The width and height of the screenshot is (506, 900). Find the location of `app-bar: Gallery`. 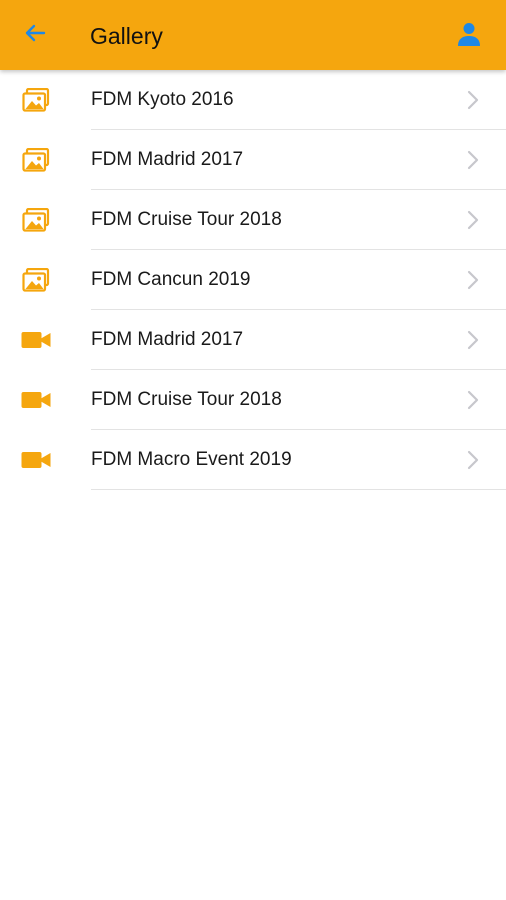

app-bar: Gallery is located at coordinates (253, 35).